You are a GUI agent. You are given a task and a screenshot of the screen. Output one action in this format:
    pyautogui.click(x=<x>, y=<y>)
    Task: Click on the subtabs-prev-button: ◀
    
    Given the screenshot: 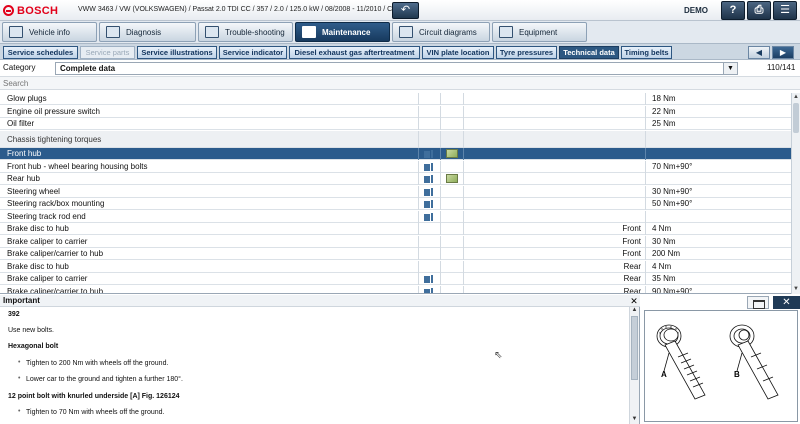 What is the action you would take?
    pyautogui.click(x=759, y=52)
    